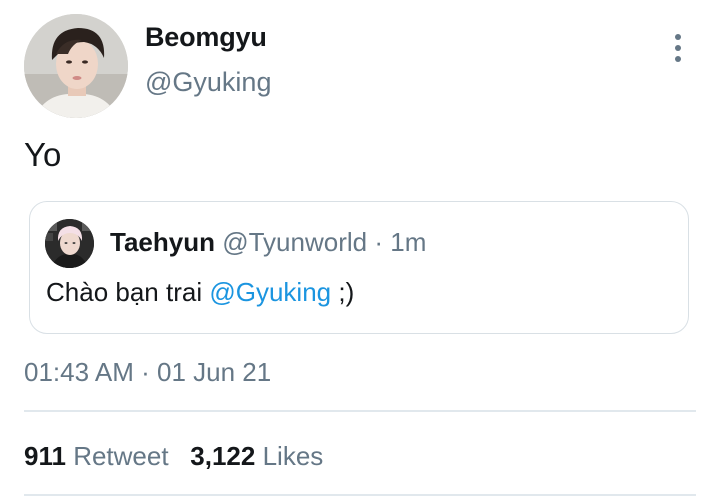 This screenshot has width=720, height=499. Describe the element at coordinates (121, 456) in the screenshot. I see `retweets-label: Retweet` at that location.